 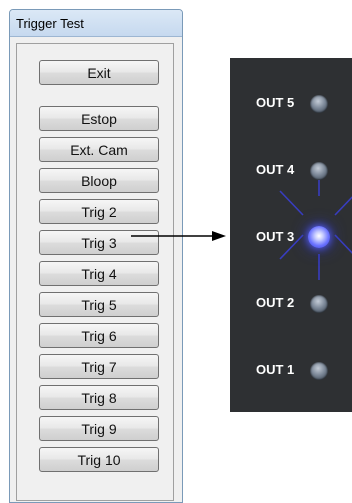 What do you see at coordinates (275, 169) in the screenshot?
I see `out-4-label: OUT 4` at bounding box center [275, 169].